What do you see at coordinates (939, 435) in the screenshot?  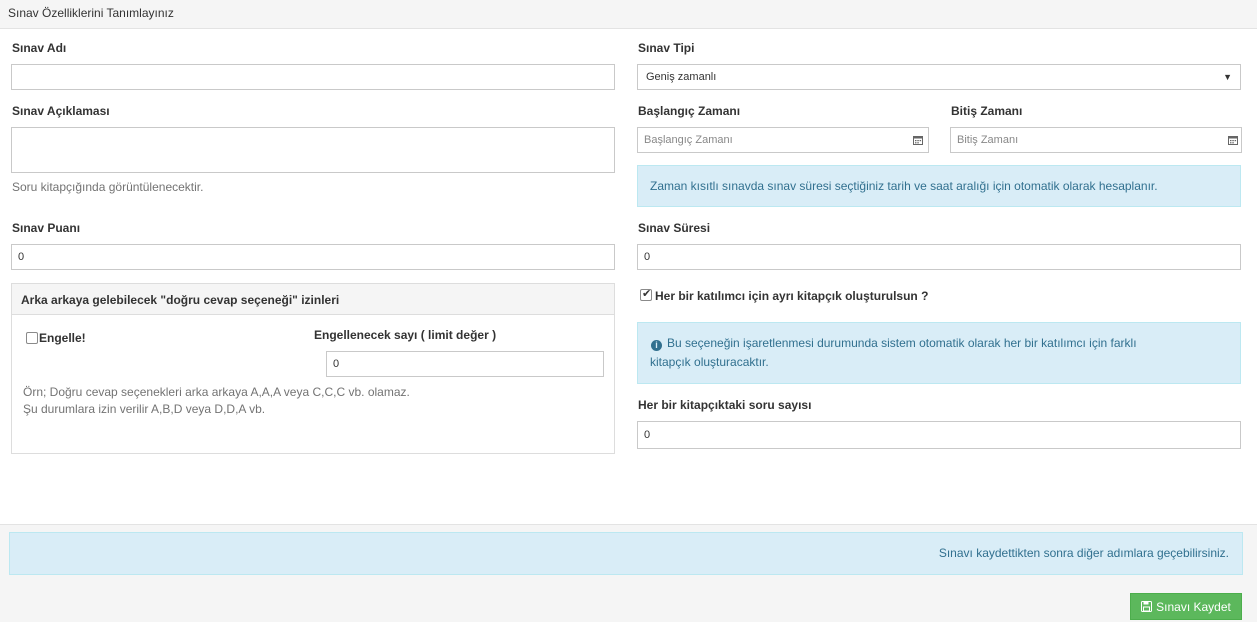 I see `questions-per-booklet-input` at bounding box center [939, 435].